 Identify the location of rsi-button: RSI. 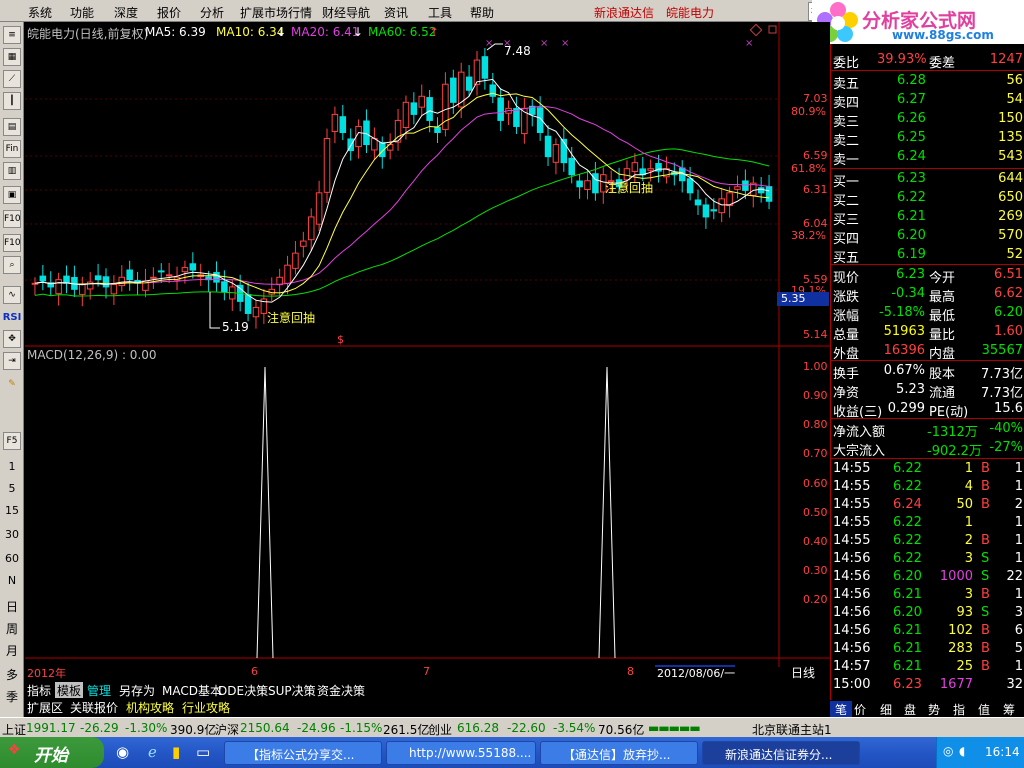
(12, 317).